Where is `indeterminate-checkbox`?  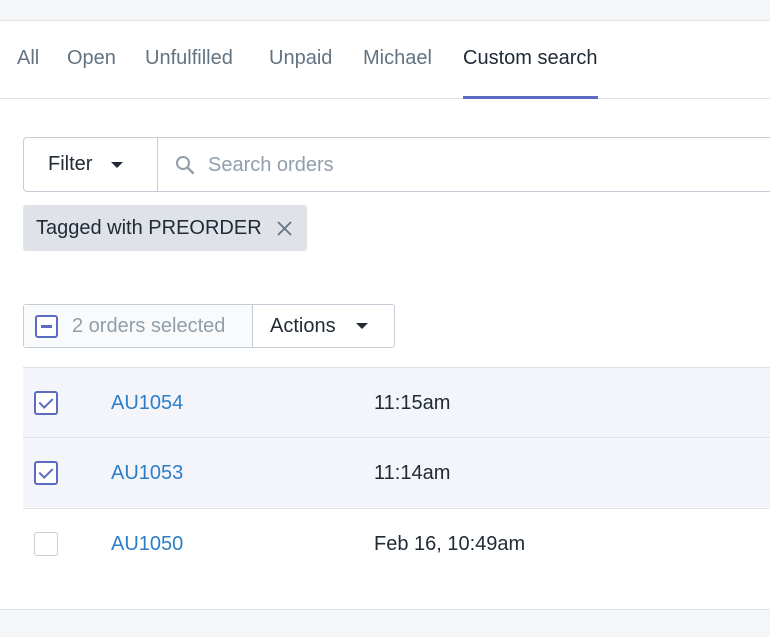
indeterminate-checkbox is located at coordinates (46, 326).